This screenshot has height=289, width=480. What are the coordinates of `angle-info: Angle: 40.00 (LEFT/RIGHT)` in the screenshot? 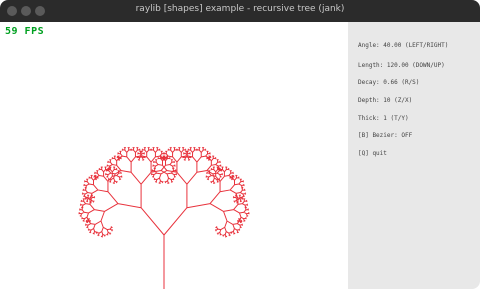 It's located at (403, 45).